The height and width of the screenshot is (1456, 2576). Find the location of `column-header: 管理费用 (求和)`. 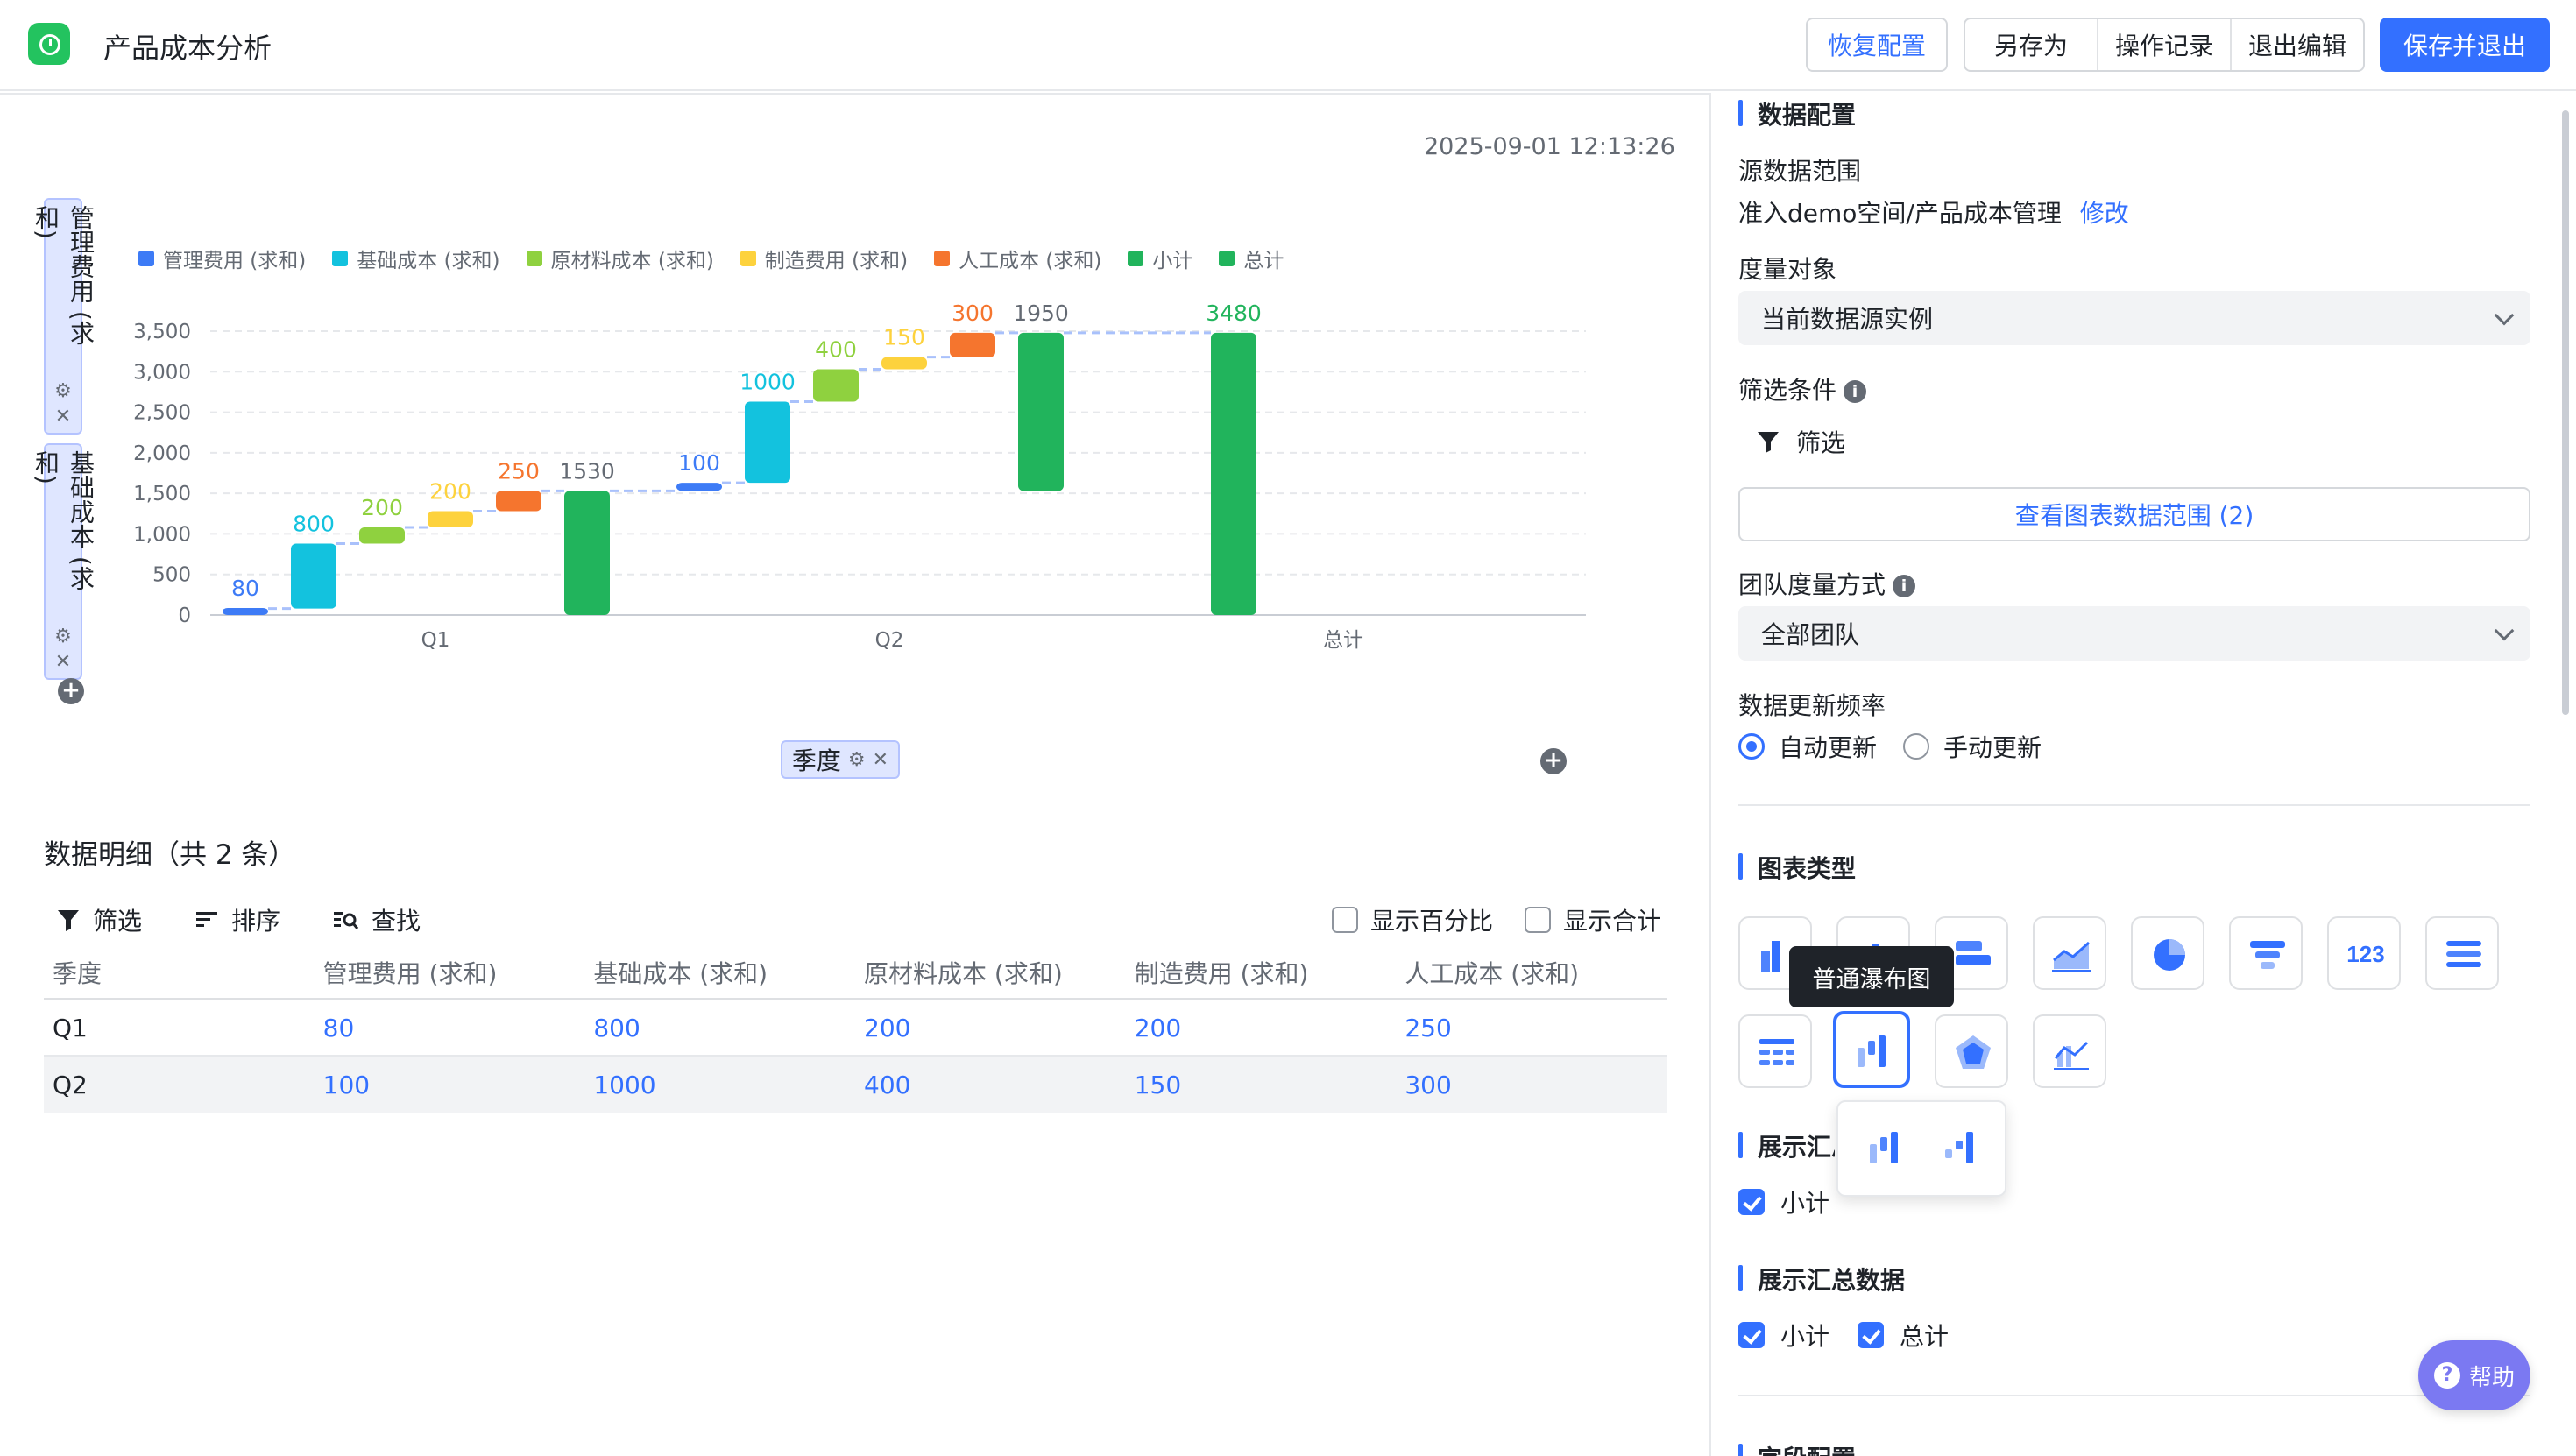

column-header: 管理费用 (求和) is located at coordinates (450, 973).